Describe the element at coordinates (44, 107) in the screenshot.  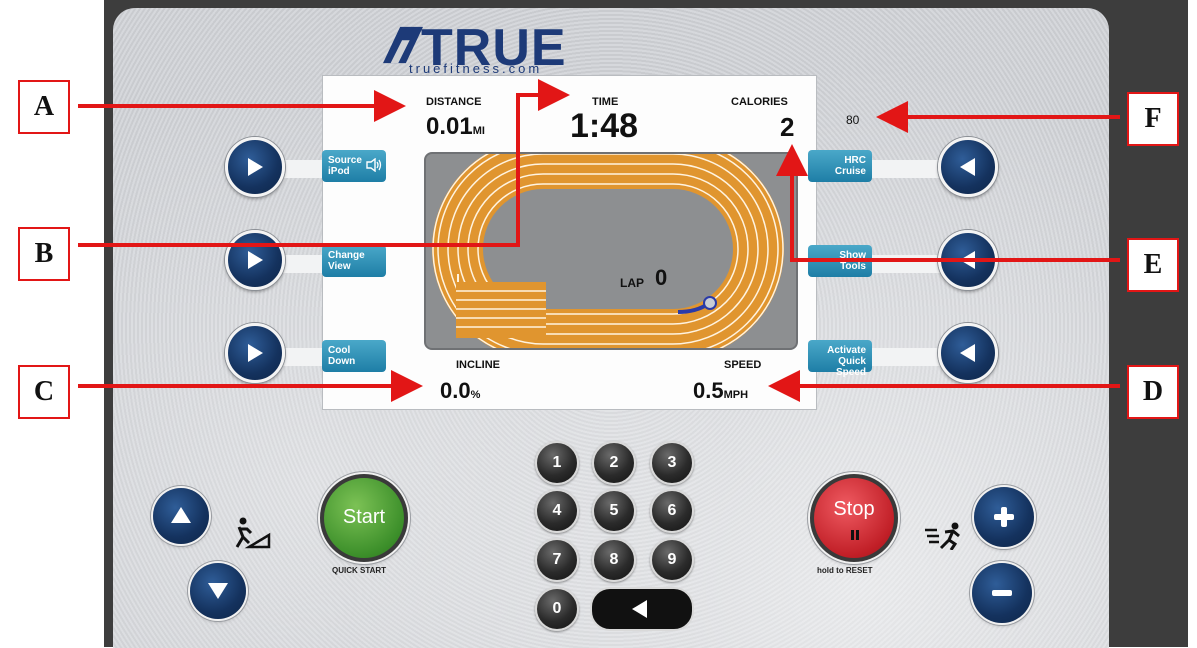
I see `callout-a: A` at that location.